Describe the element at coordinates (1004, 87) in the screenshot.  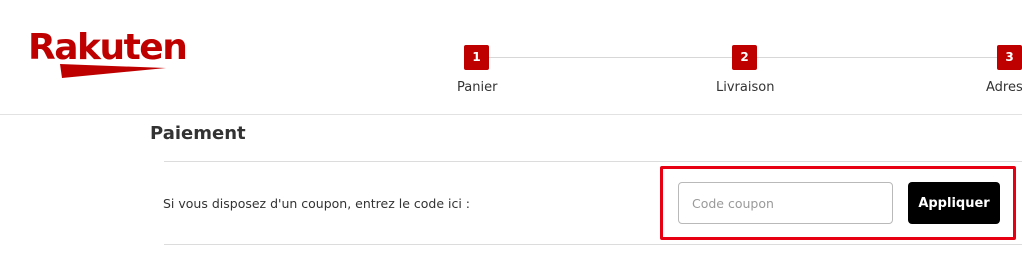
I see `step-3-label: Adres` at that location.